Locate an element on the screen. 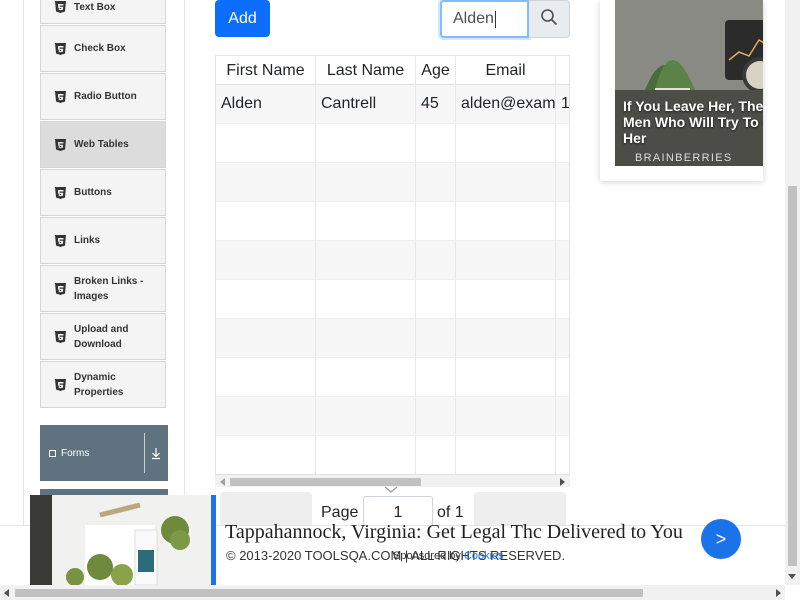 This screenshot has height=600, width=800. sidebar-item-dynamic-properties: Dynamic Properties is located at coordinates (103, 384).